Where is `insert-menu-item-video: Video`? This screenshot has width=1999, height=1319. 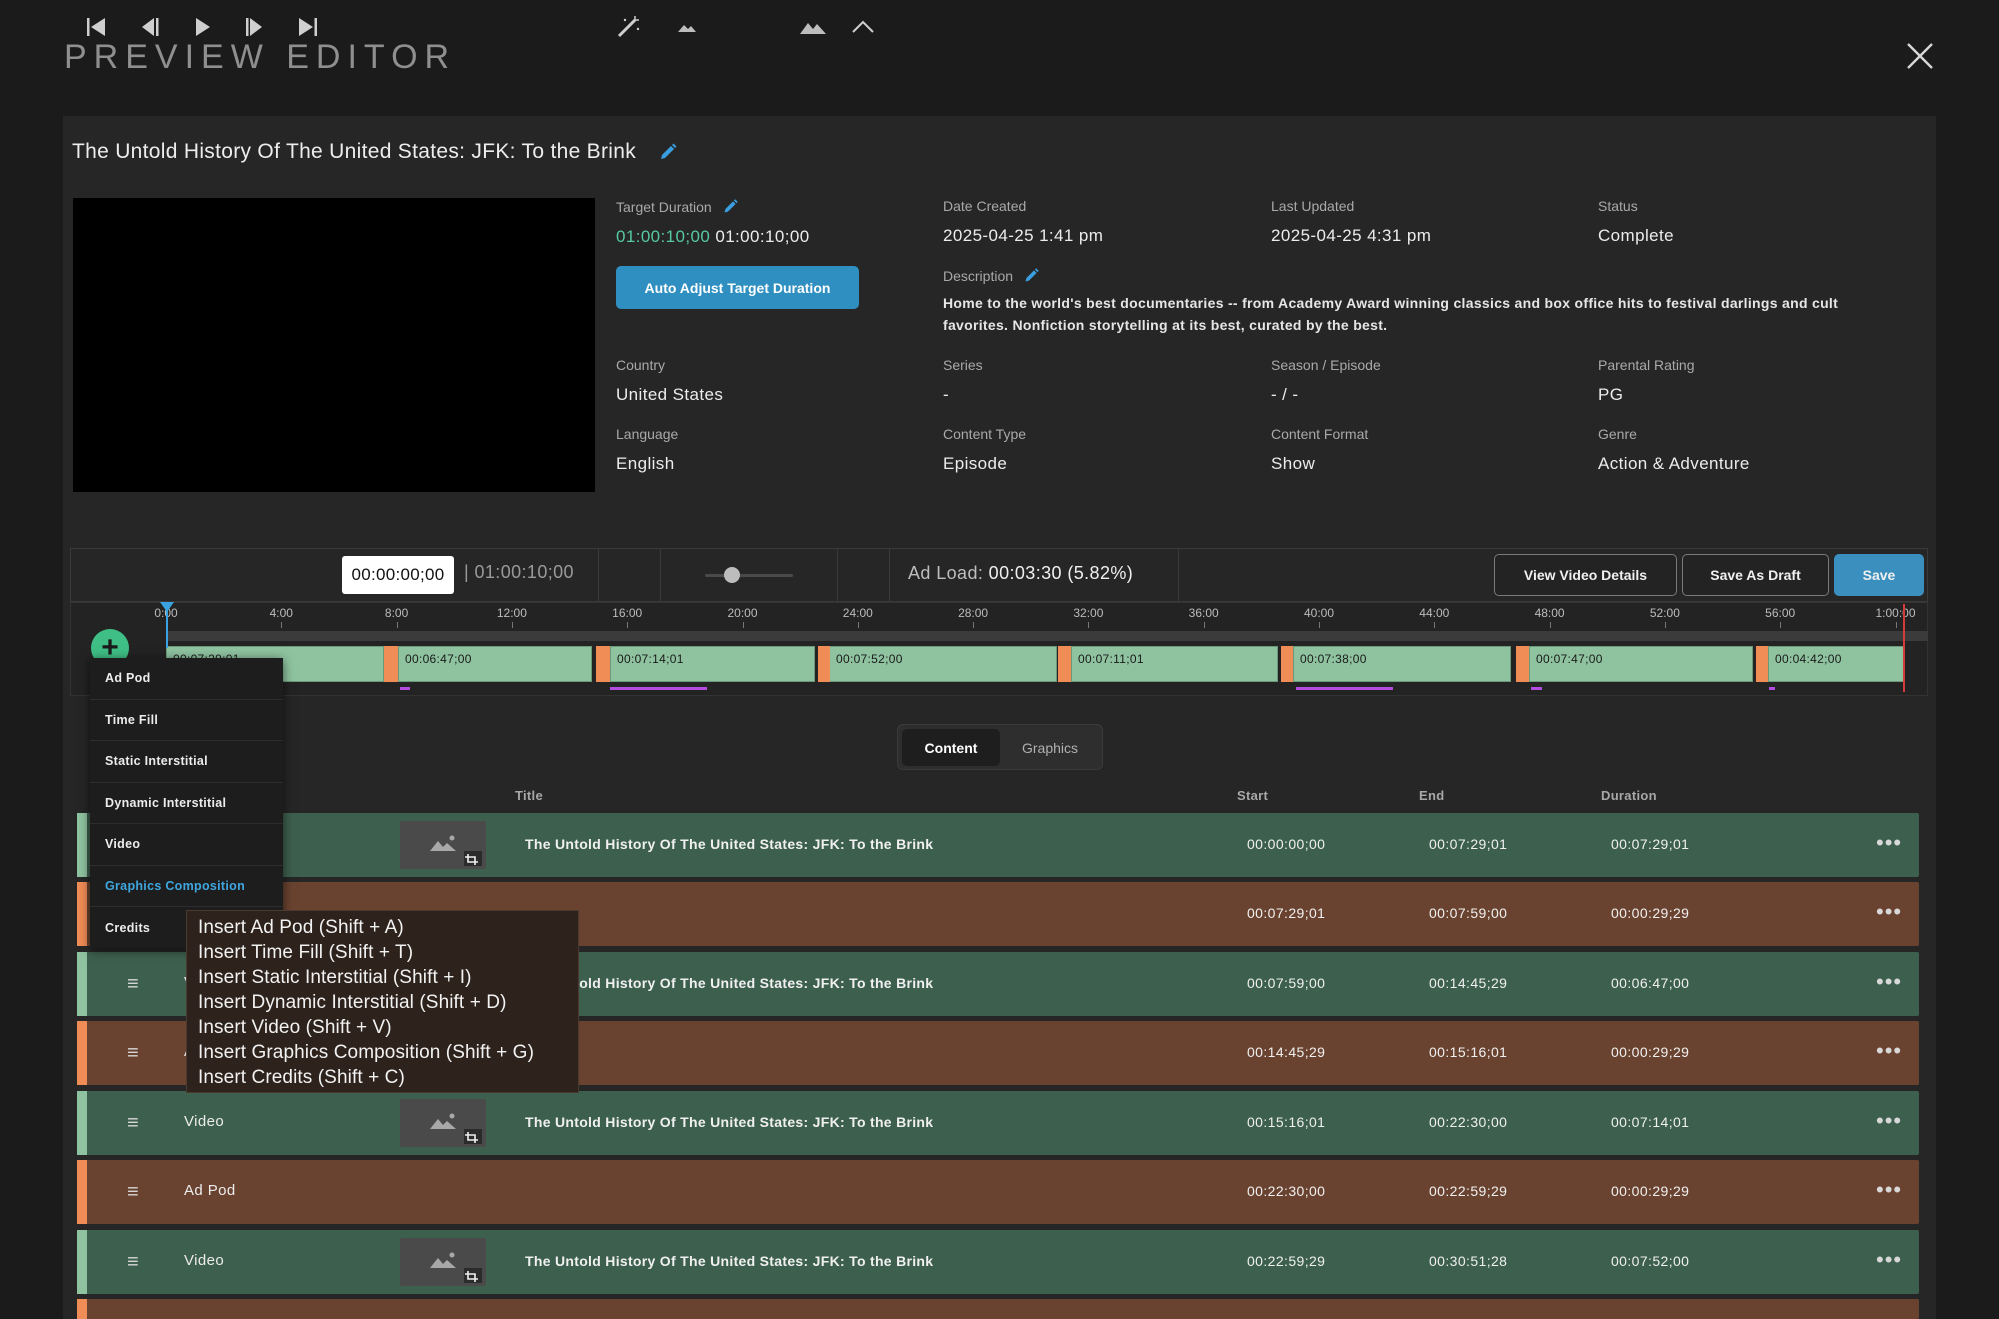 insert-menu-item-video: Video is located at coordinates (186, 845).